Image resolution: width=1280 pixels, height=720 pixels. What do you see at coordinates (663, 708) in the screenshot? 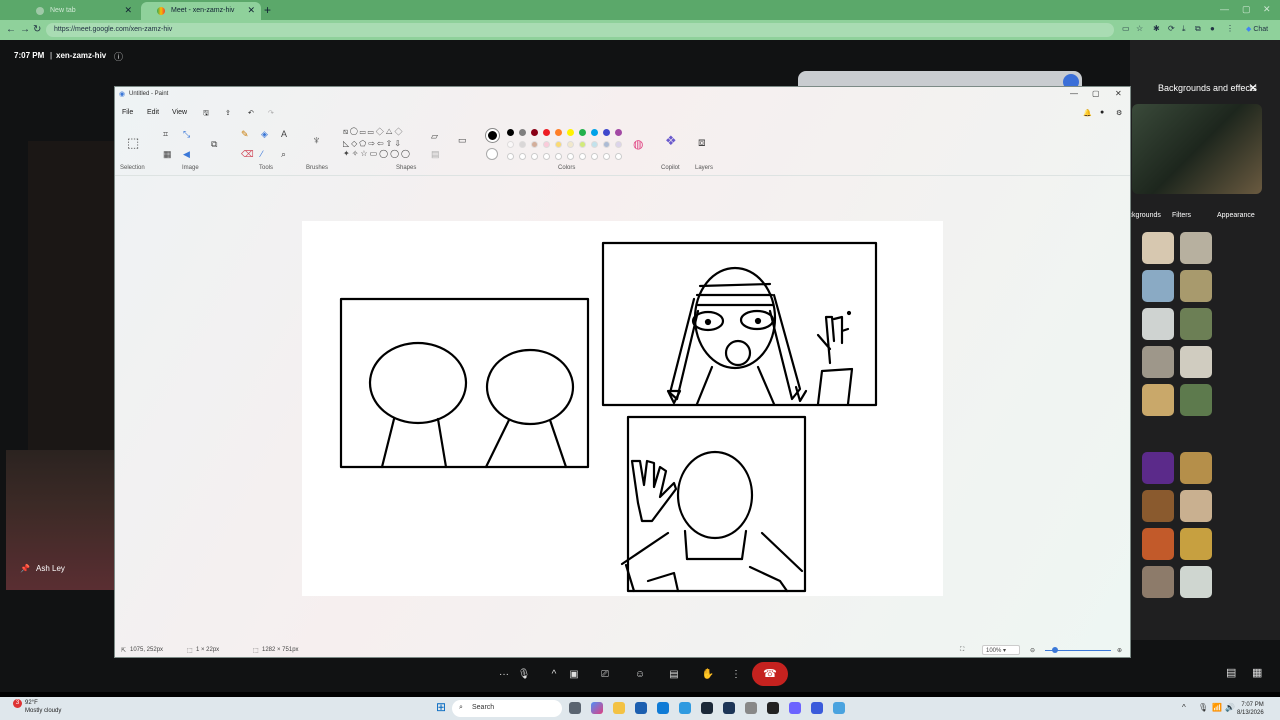
I see `store-icon` at bounding box center [663, 708].